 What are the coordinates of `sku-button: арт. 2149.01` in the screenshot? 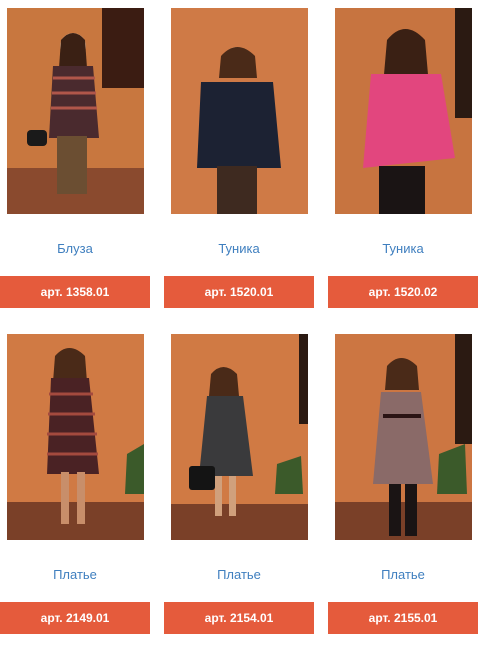 It's located at (75, 618).